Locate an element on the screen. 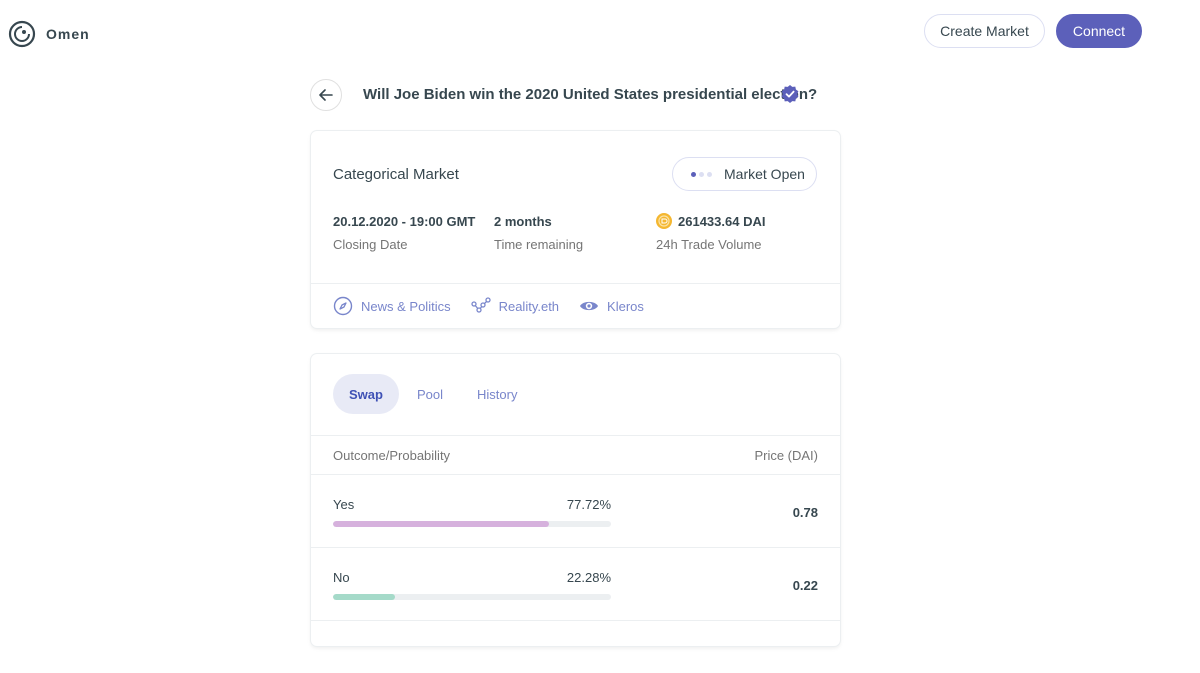 The height and width of the screenshot is (673, 1200). logo: Omen is located at coordinates (49, 34).